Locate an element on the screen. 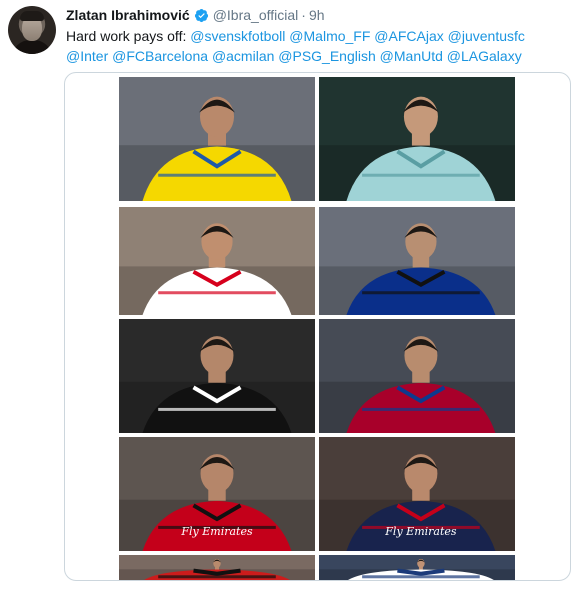 This screenshot has width=576, height=590. avatar is located at coordinates (32, 30).